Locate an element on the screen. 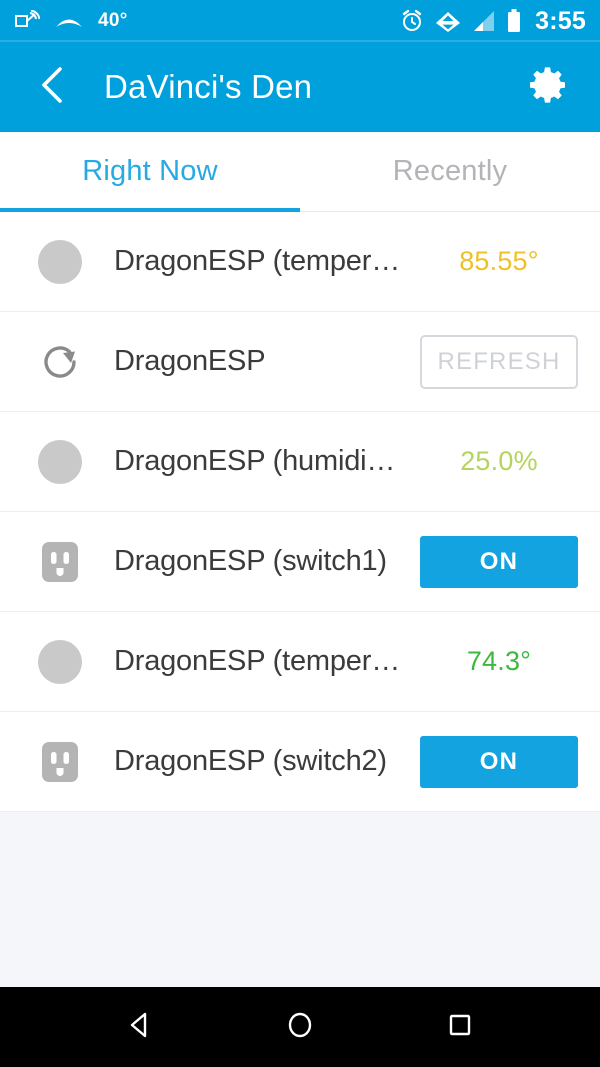 This screenshot has width=600, height=1067. device-name: DragonESP (switch2) is located at coordinates (250, 761).